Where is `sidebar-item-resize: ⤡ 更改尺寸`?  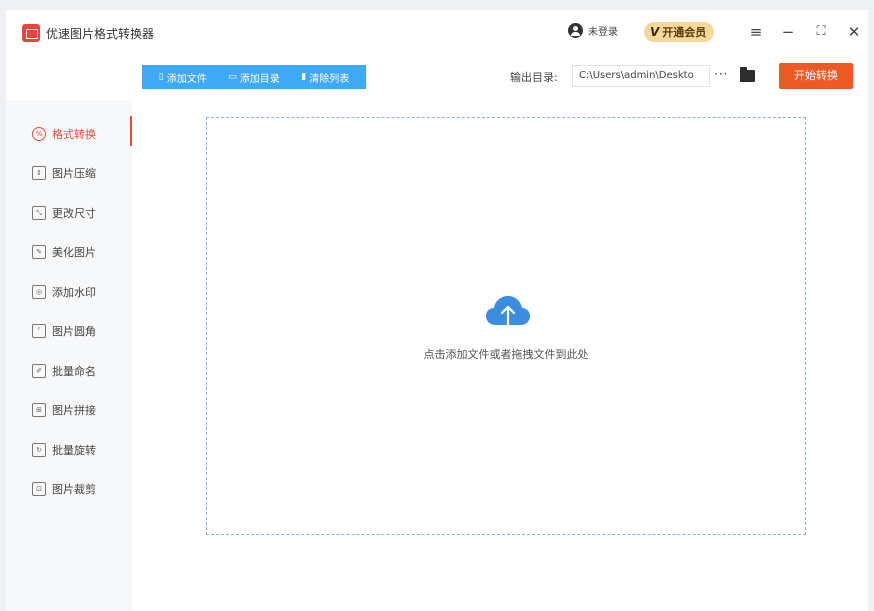 sidebar-item-resize: ⤡ 更改尺寸 is located at coordinates (69, 212).